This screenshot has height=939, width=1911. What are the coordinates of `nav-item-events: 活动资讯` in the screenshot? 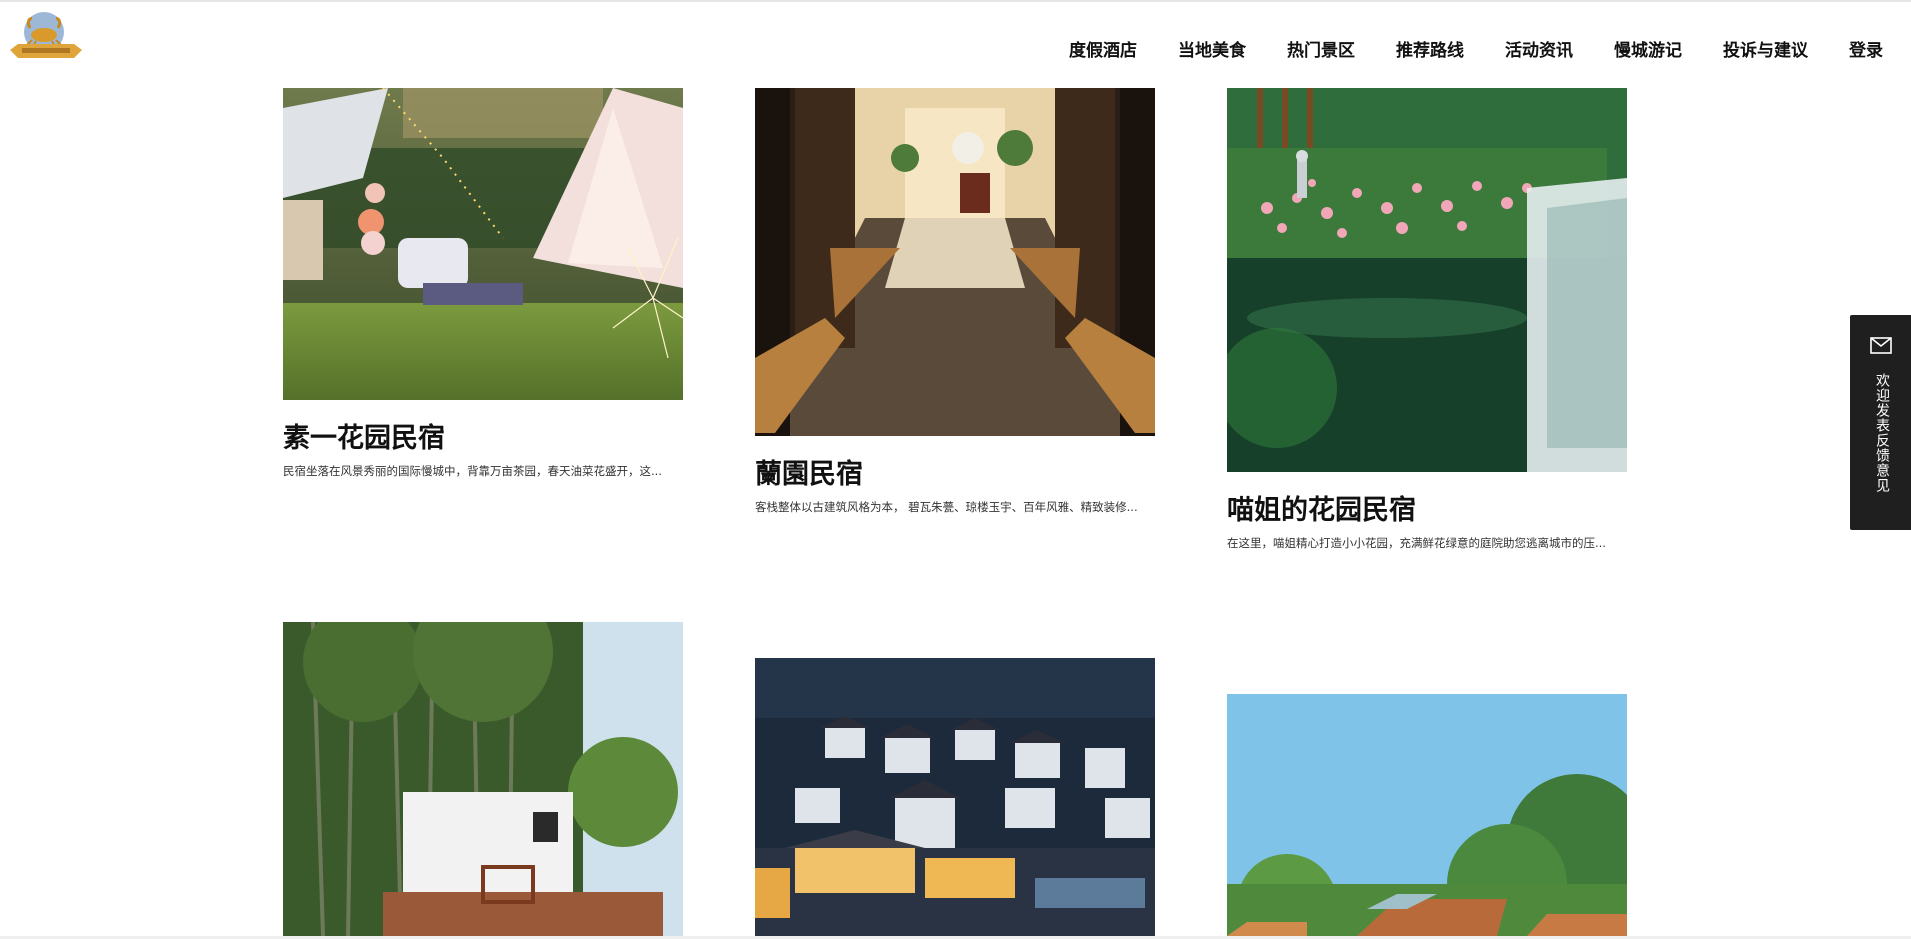 It's located at (1539, 51).